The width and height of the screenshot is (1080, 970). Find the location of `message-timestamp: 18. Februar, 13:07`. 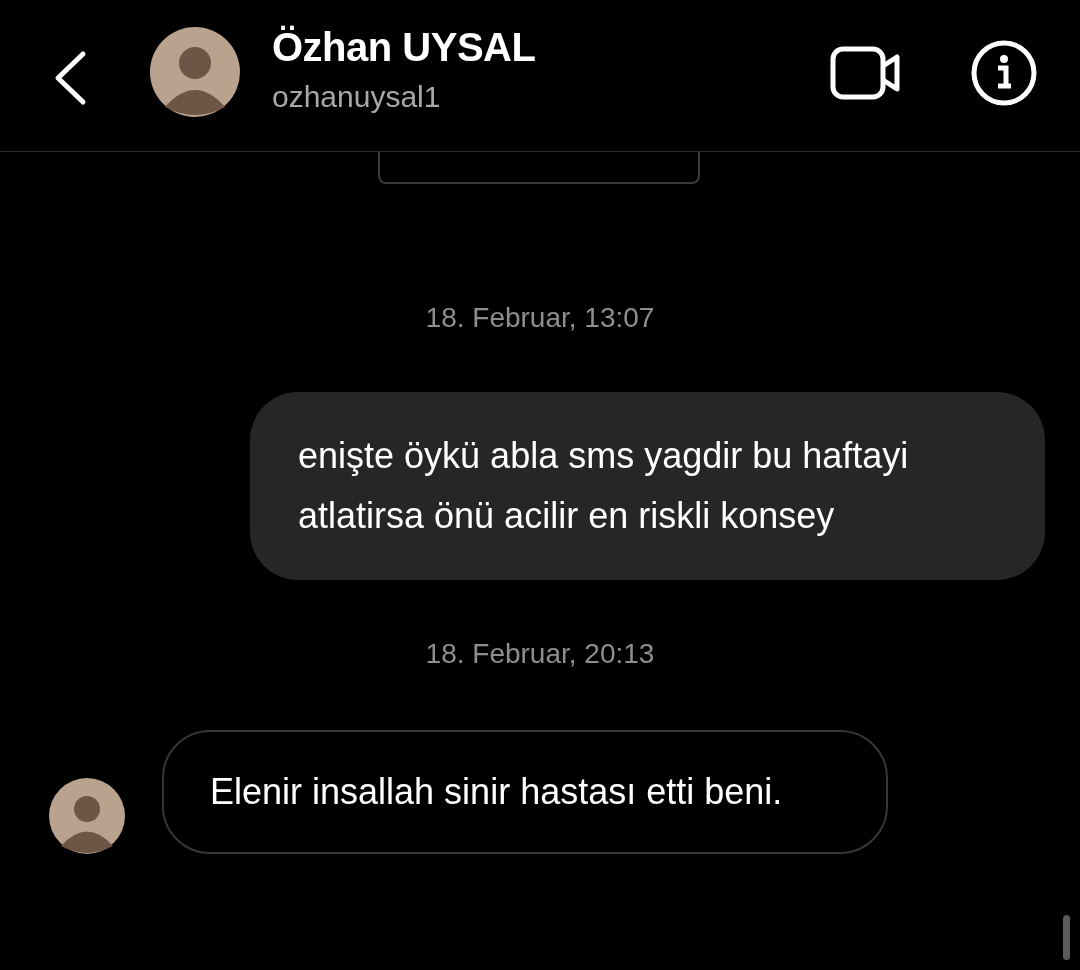

message-timestamp: 18. Februar, 13:07 is located at coordinates (540, 318).